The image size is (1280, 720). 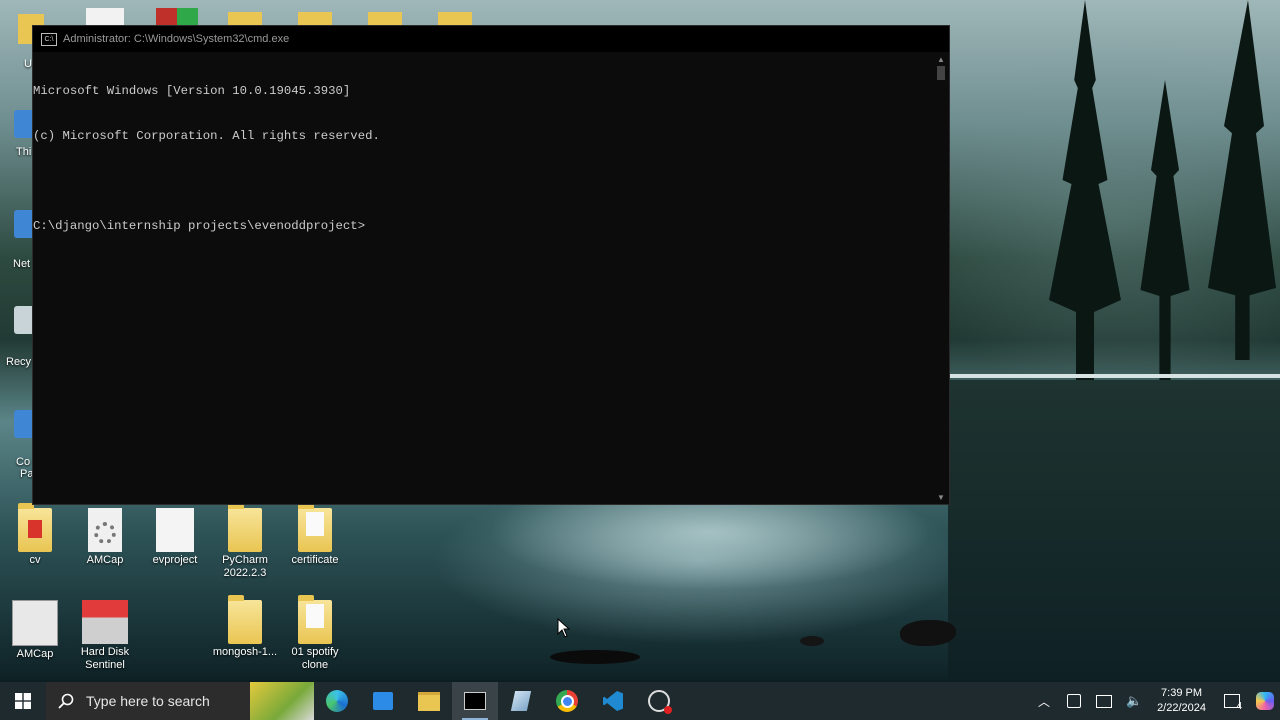 What do you see at coordinates (710, 550) in the screenshot?
I see `mountain-reflection` at bounding box center [710, 550].